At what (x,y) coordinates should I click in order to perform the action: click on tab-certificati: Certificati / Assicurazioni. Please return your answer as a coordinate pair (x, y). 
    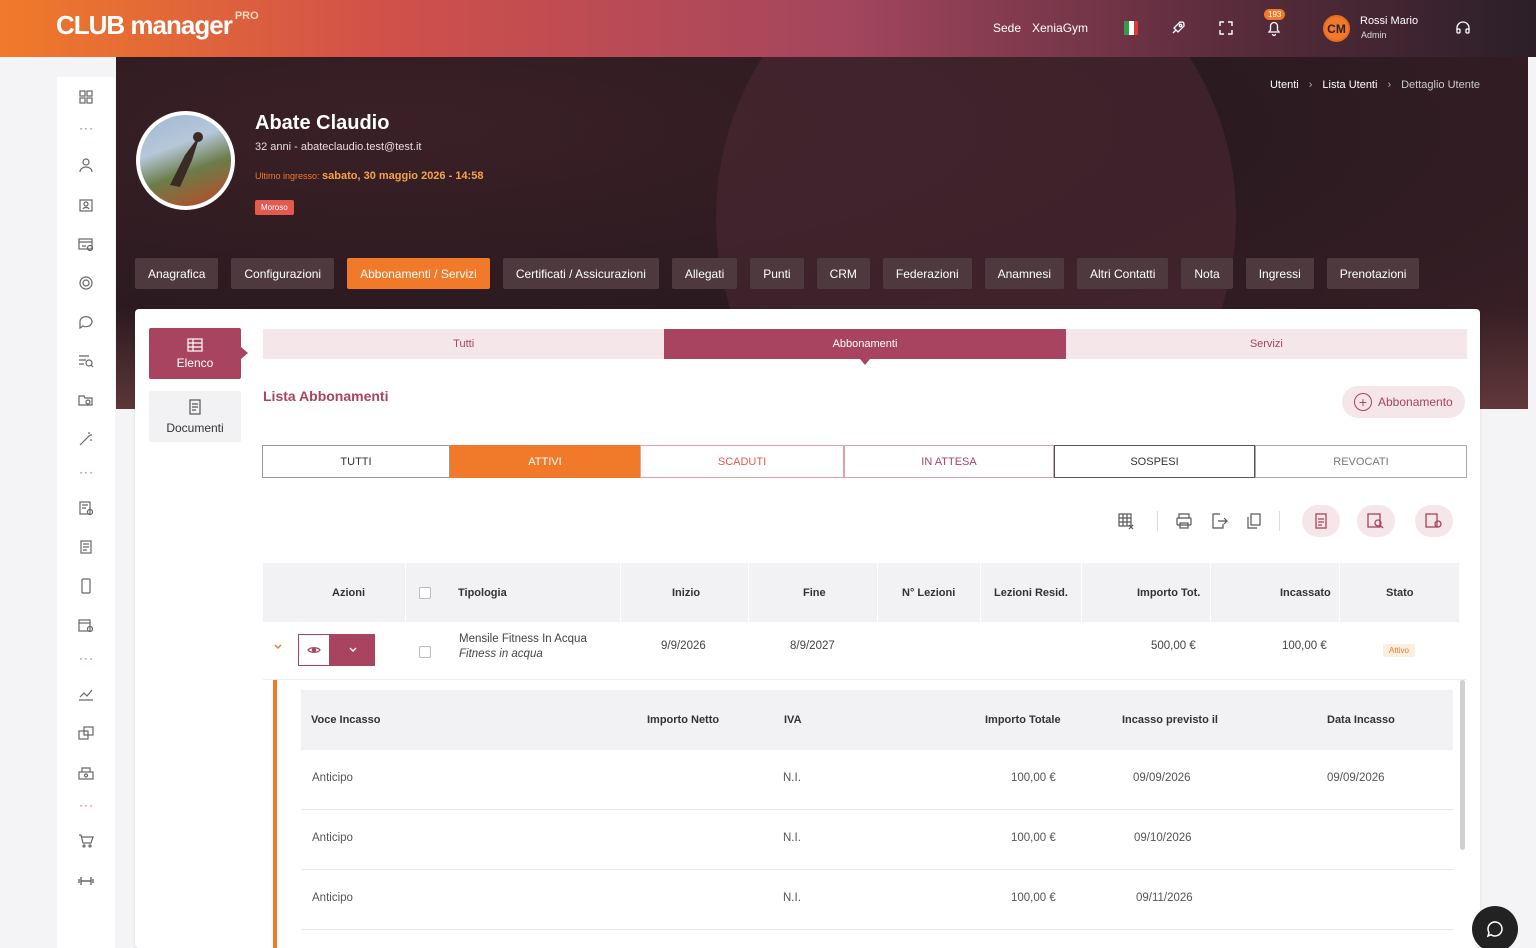
    Looking at the image, I should click on (580, 273).